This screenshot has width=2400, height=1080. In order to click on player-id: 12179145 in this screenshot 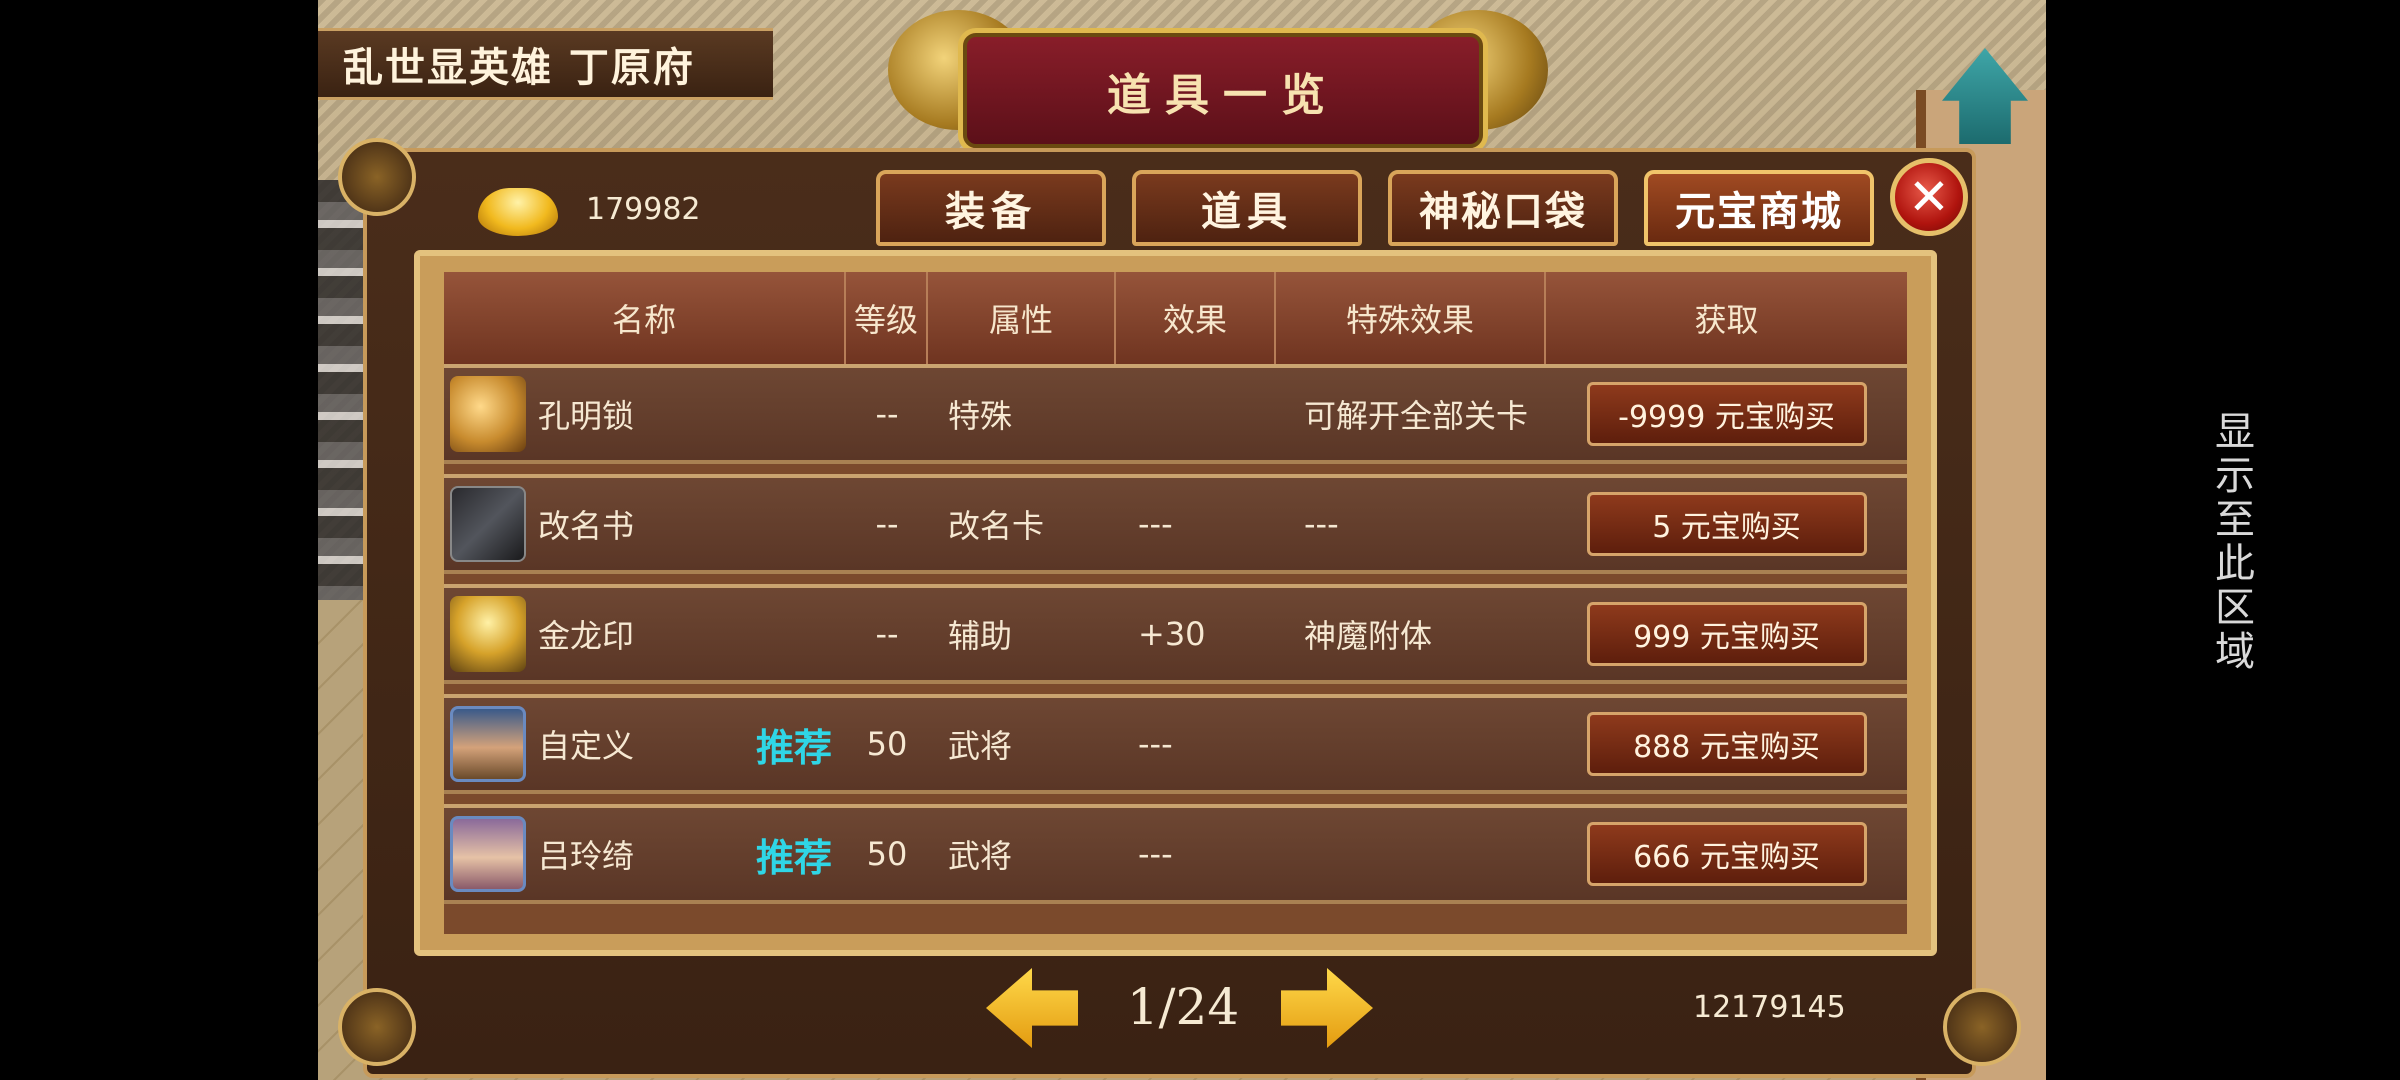, I will do `click(1769, 1007)`.